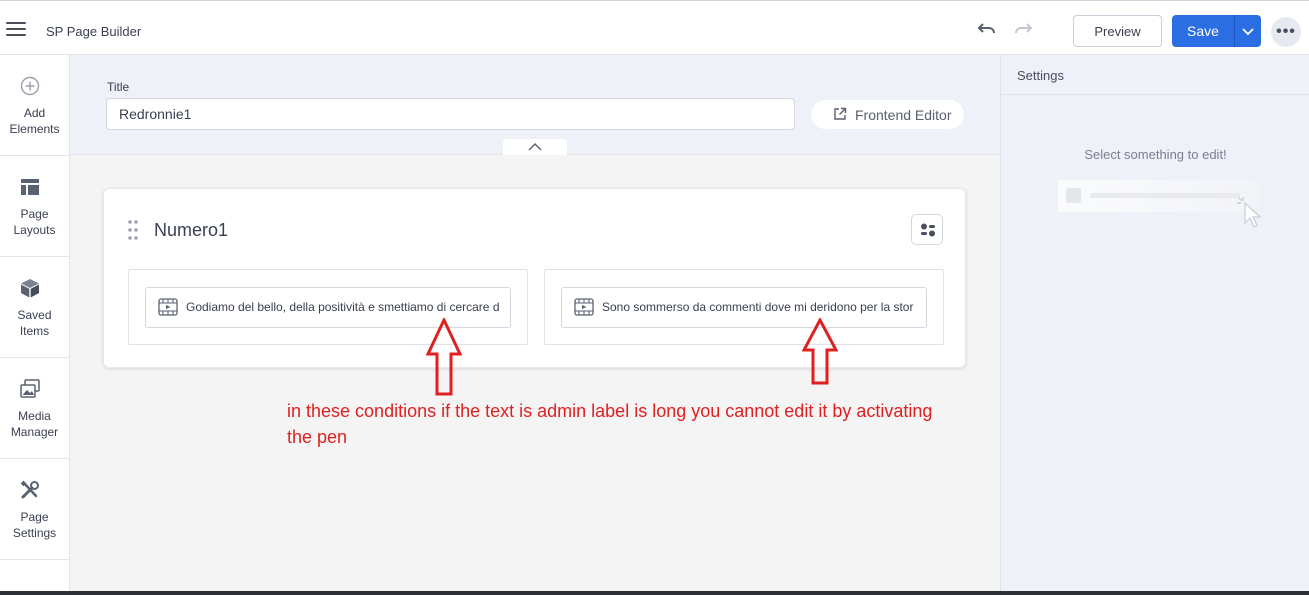 The width and height of the screenshot is (1309, 595). What do you see at coordinates (1040, 75) in the screenshot?
I see `settings-title: Settings` at bounding box center [1040, 75].